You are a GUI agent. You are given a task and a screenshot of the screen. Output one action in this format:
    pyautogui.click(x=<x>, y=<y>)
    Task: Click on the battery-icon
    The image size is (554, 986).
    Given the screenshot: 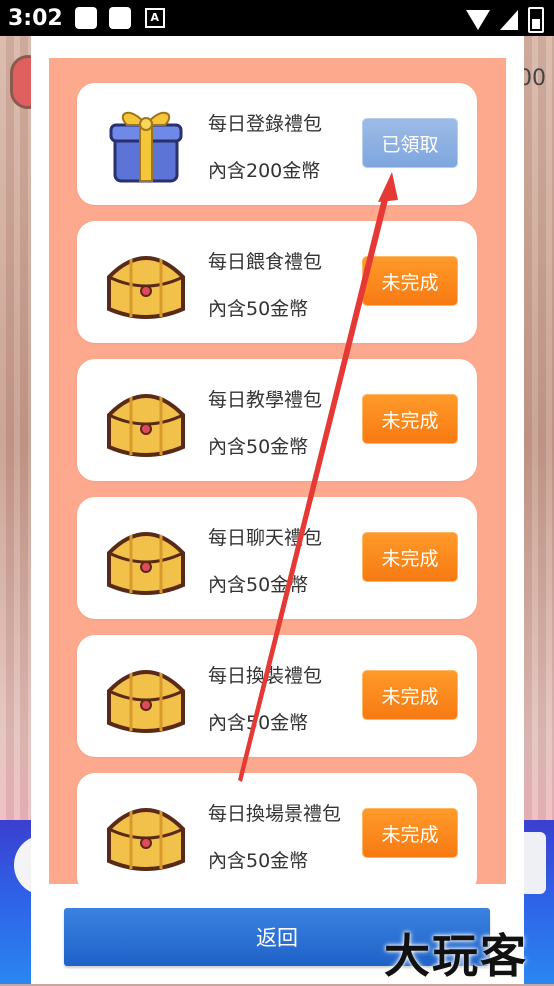 What is the action you would take?
    pyautogui.click(x=536, y=20)
    